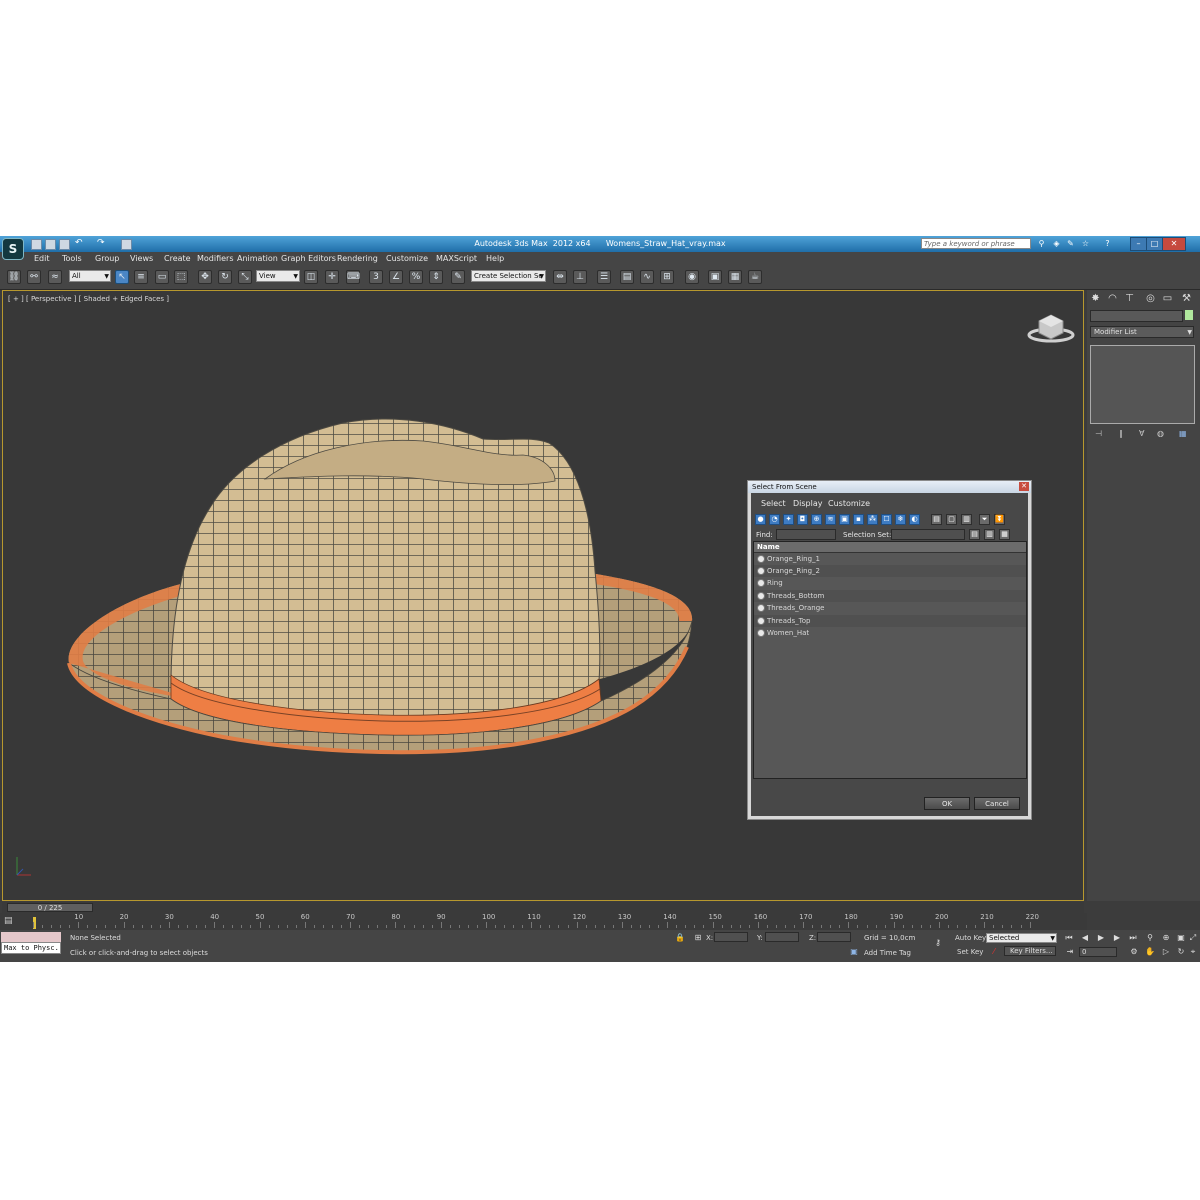 Image resolution: width=1200 pixels, height=1200 pixels. Describe the element at coordinates (1160, 433) in the screenshot. I see `remove-modifier-icon: ◍` at that location.